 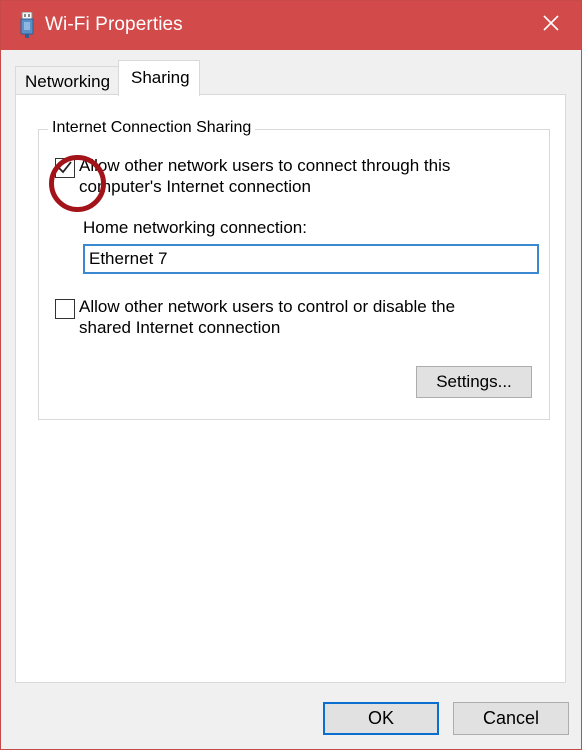 What do you see at coordinates (291, 73) in the screenshot?
I see `tab-strip: Networking Sharing` at bounding box center [291, 73].